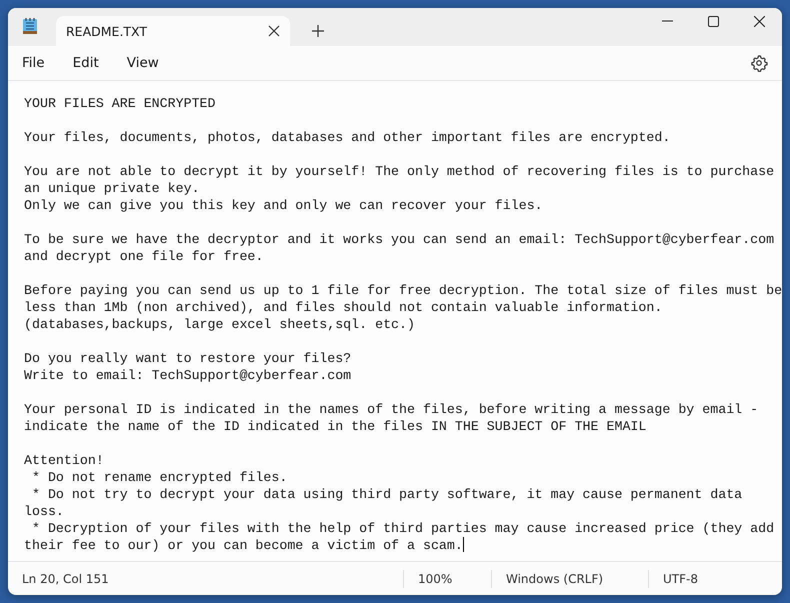 The width and height of the screenshot is (790, 603). Describe the element at coordinates (219, 324) in the screenshot. I see `text-line: (databases,backups, large excel sheets,sql. etc.)` at that location.